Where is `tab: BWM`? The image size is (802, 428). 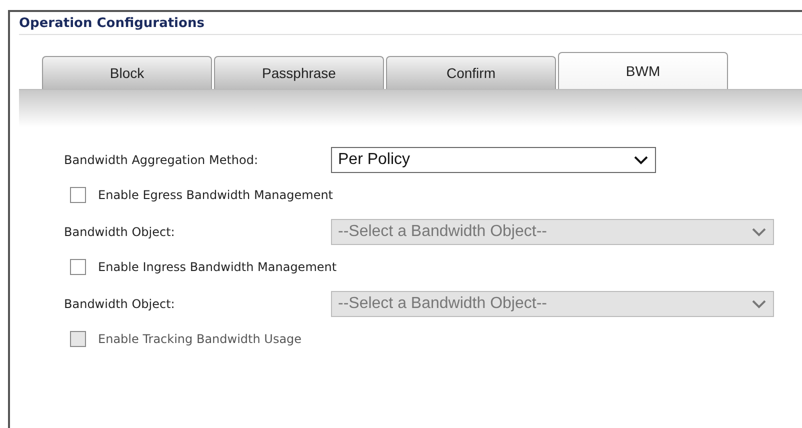
tab: BWM is located at coordinates (643, 70).